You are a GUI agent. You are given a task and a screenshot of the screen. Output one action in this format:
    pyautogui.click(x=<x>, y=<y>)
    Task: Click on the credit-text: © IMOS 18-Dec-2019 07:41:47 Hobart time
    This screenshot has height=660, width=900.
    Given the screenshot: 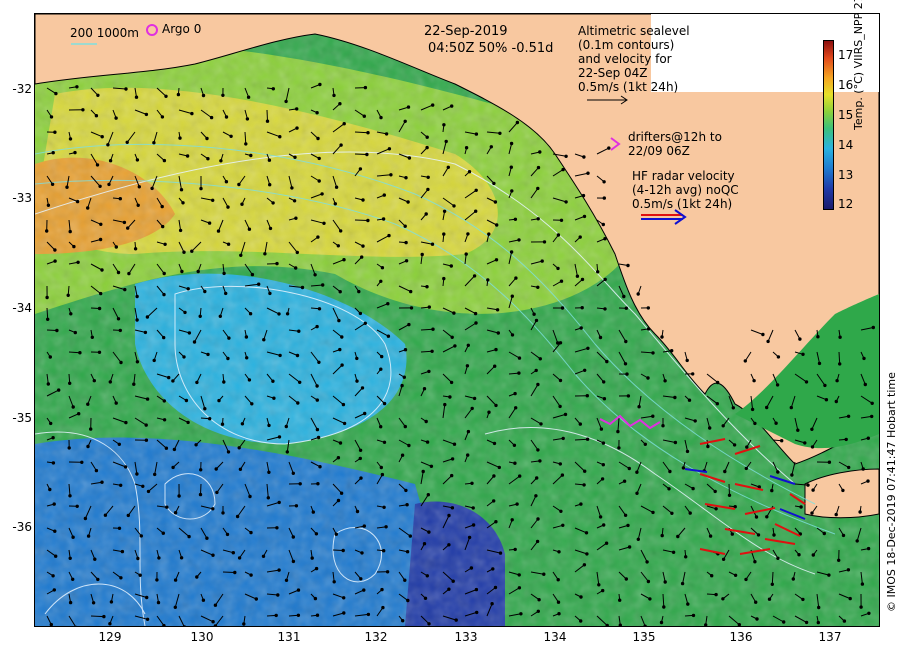 What is the action you would take?
    pyautogui.click(x=891, y=492)
    